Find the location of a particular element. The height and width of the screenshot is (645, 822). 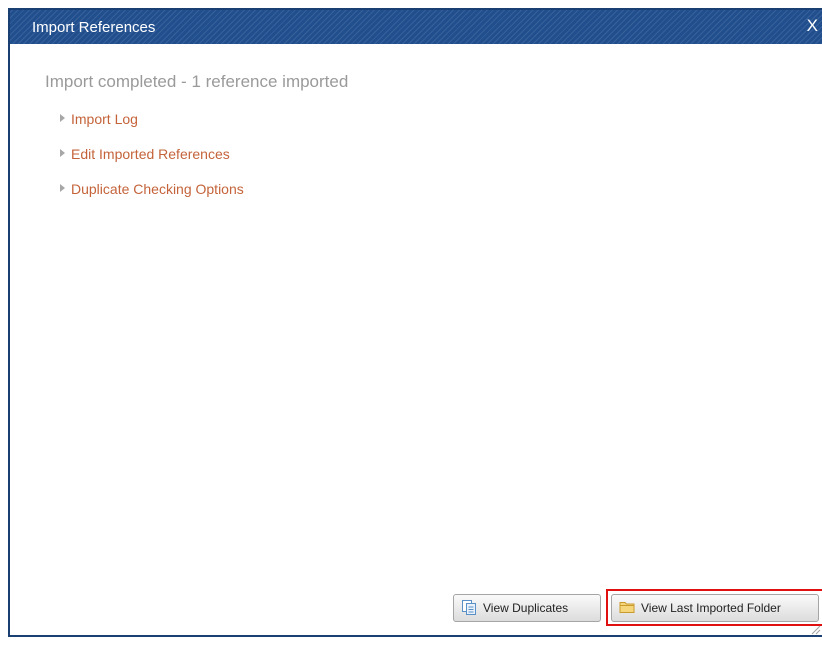

resize-grip-icon is located at coordinates (815, 628).